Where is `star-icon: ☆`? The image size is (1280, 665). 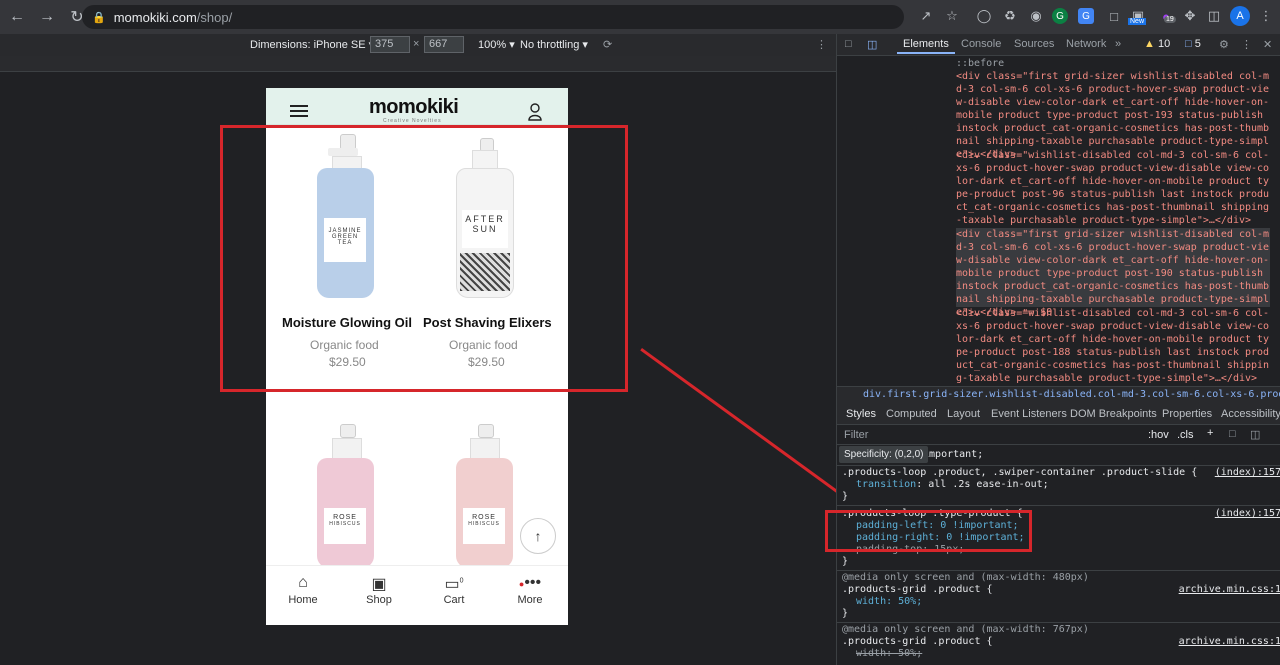
star-icon: ☆ is located at coordinates (952, 16).